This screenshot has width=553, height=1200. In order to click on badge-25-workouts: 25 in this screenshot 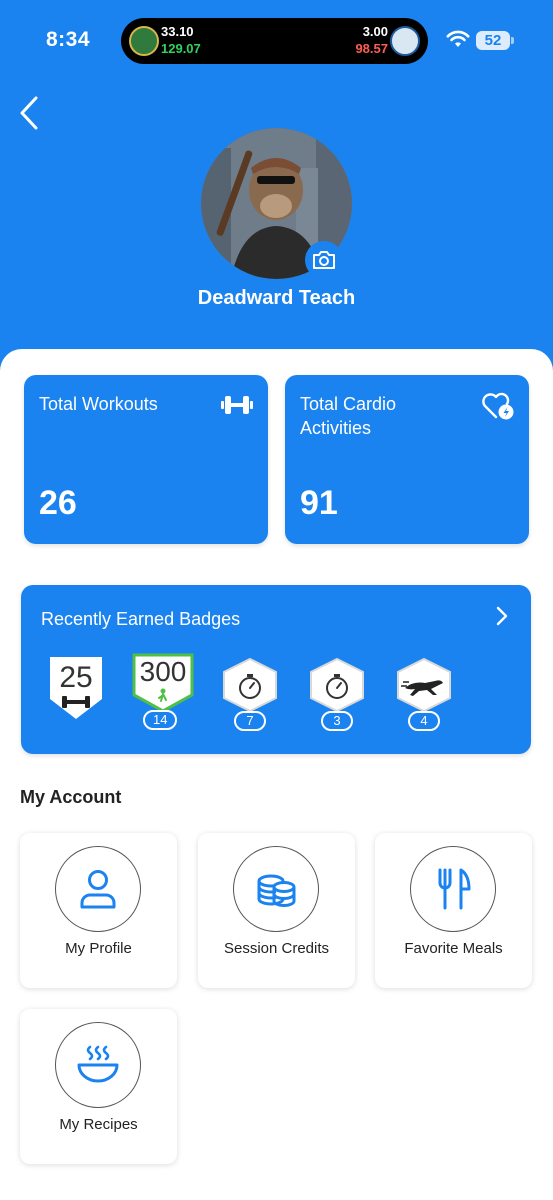, I will do `click(76, 690)`.